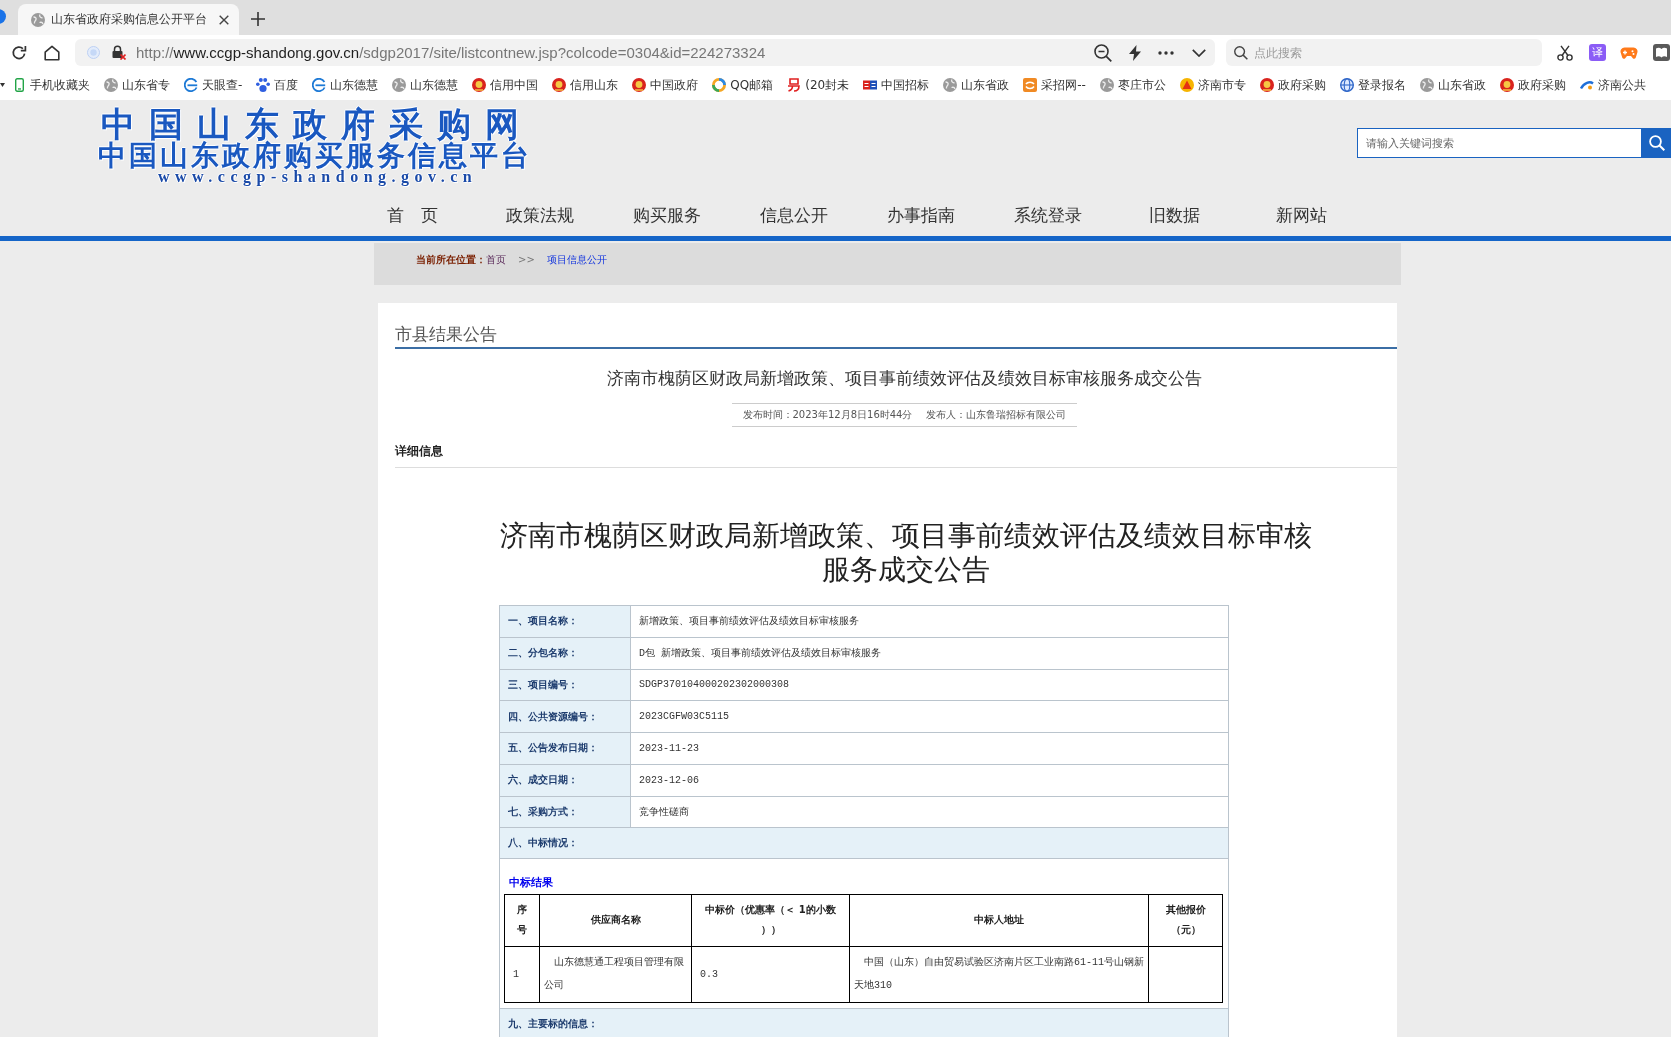  I want to click on section-title: 市县结果公告, so click(896, 326).